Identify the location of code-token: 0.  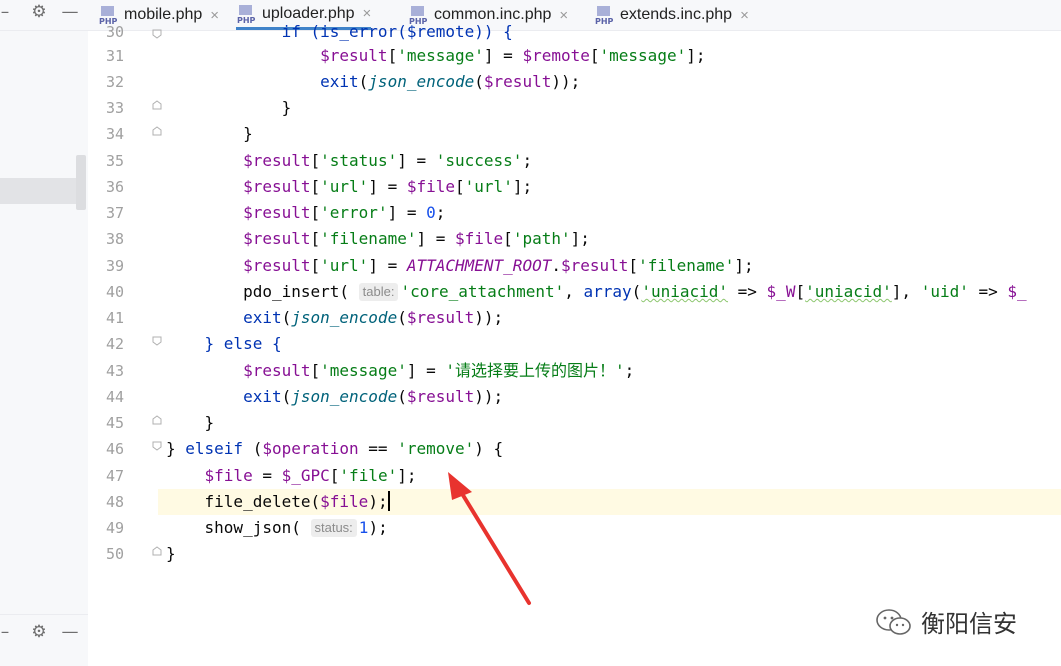
(431, 212).